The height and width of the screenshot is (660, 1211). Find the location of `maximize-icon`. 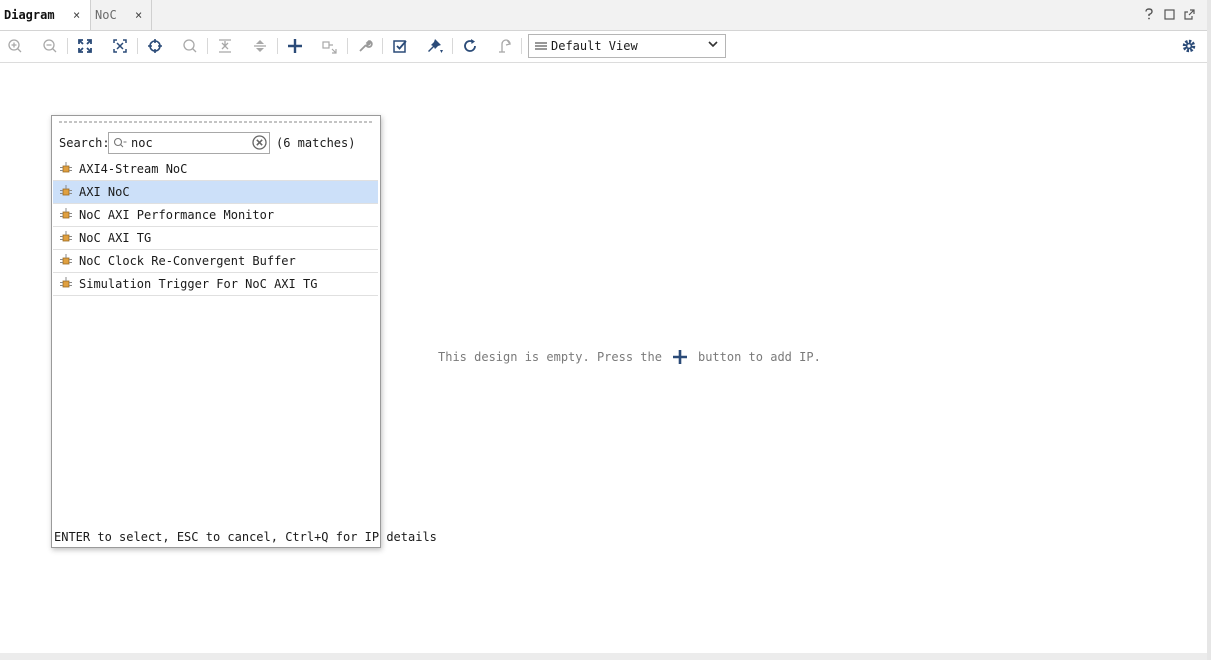

maximize-icon is located at coordinates (1169, 14).